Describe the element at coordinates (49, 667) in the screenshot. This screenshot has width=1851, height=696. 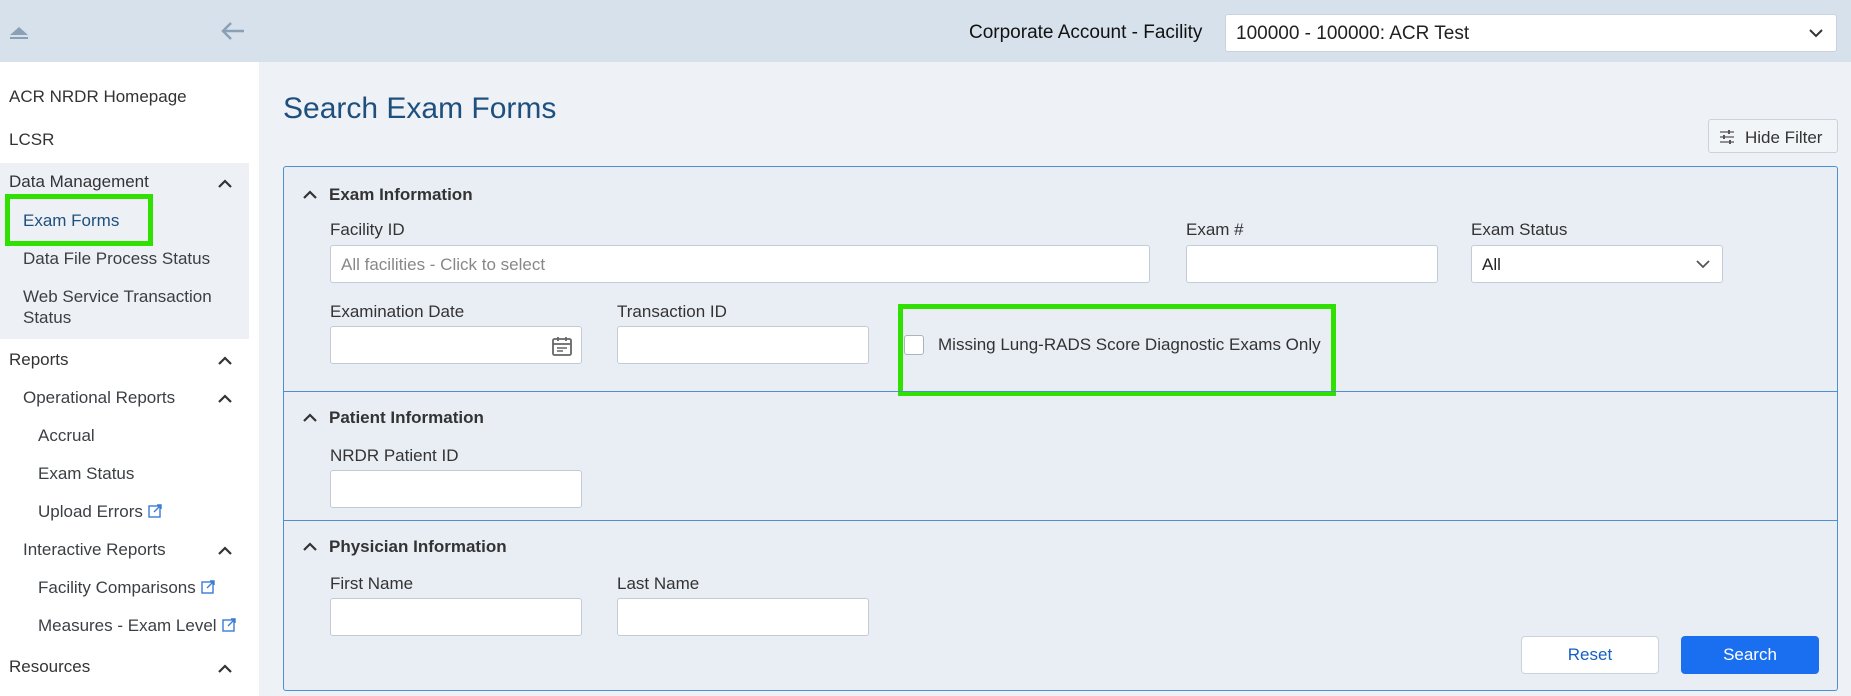
I see `sidebar-item-resources: Resources` at that location.